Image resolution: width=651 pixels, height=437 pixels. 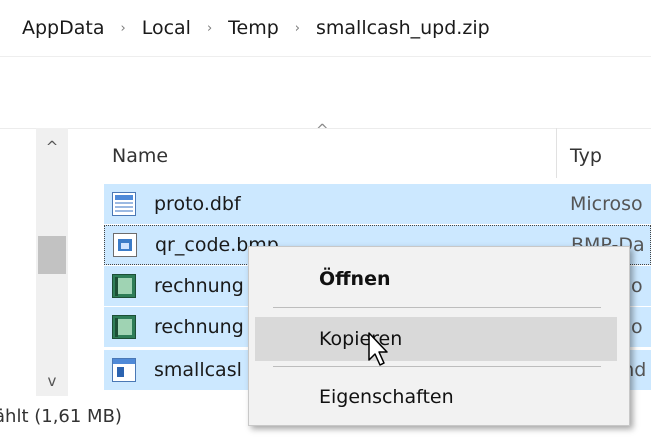 I want to click on breadcrumb-item-zip: smallcash_upd.zip, so click(x=403, y=28).